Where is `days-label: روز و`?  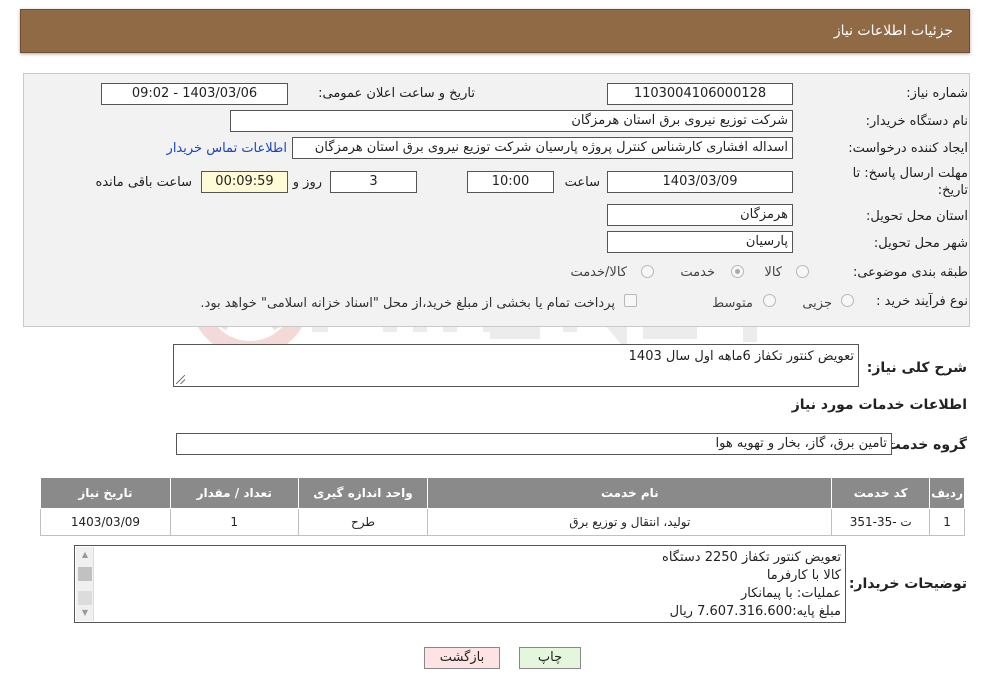
days-label: روز و is located at coordinates (307, 182).